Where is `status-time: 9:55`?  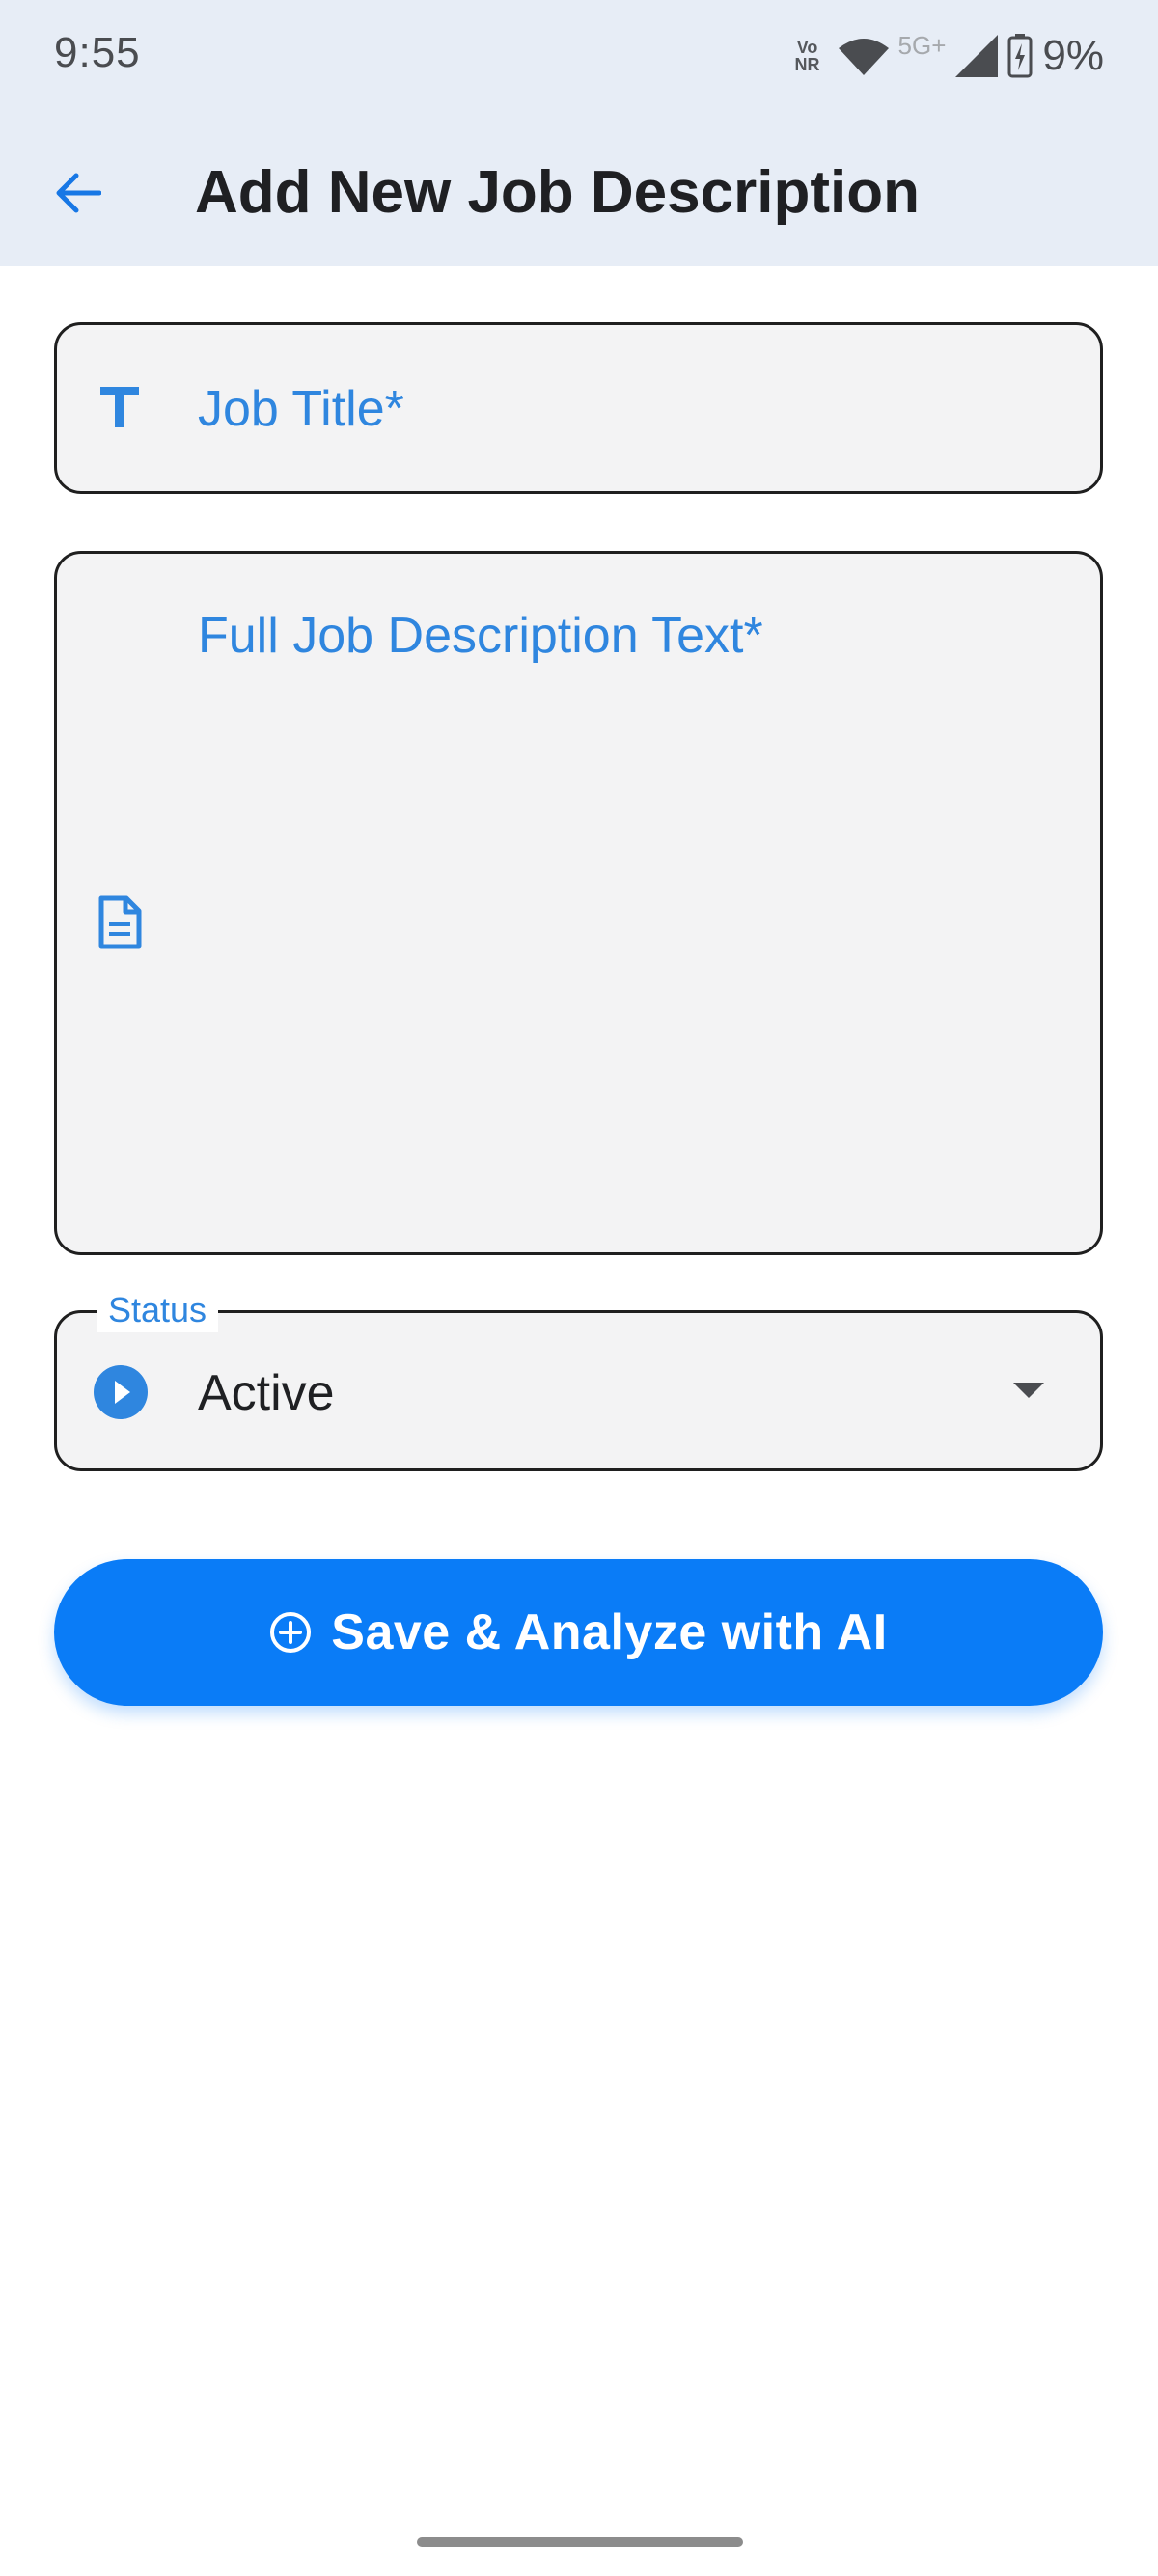
status-time: 9:55 is located at coordinates (97, 52).